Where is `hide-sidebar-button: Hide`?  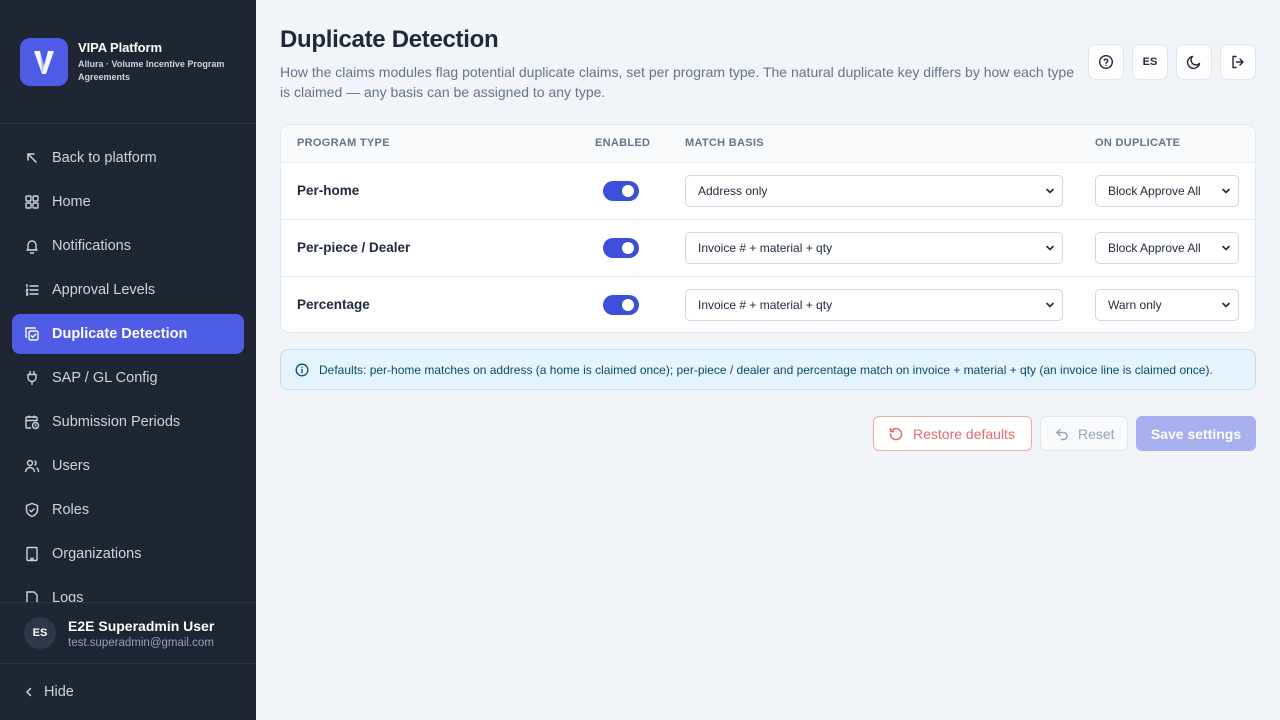 hide-sidebar-button: Hide is located at coordinates (128, 692).